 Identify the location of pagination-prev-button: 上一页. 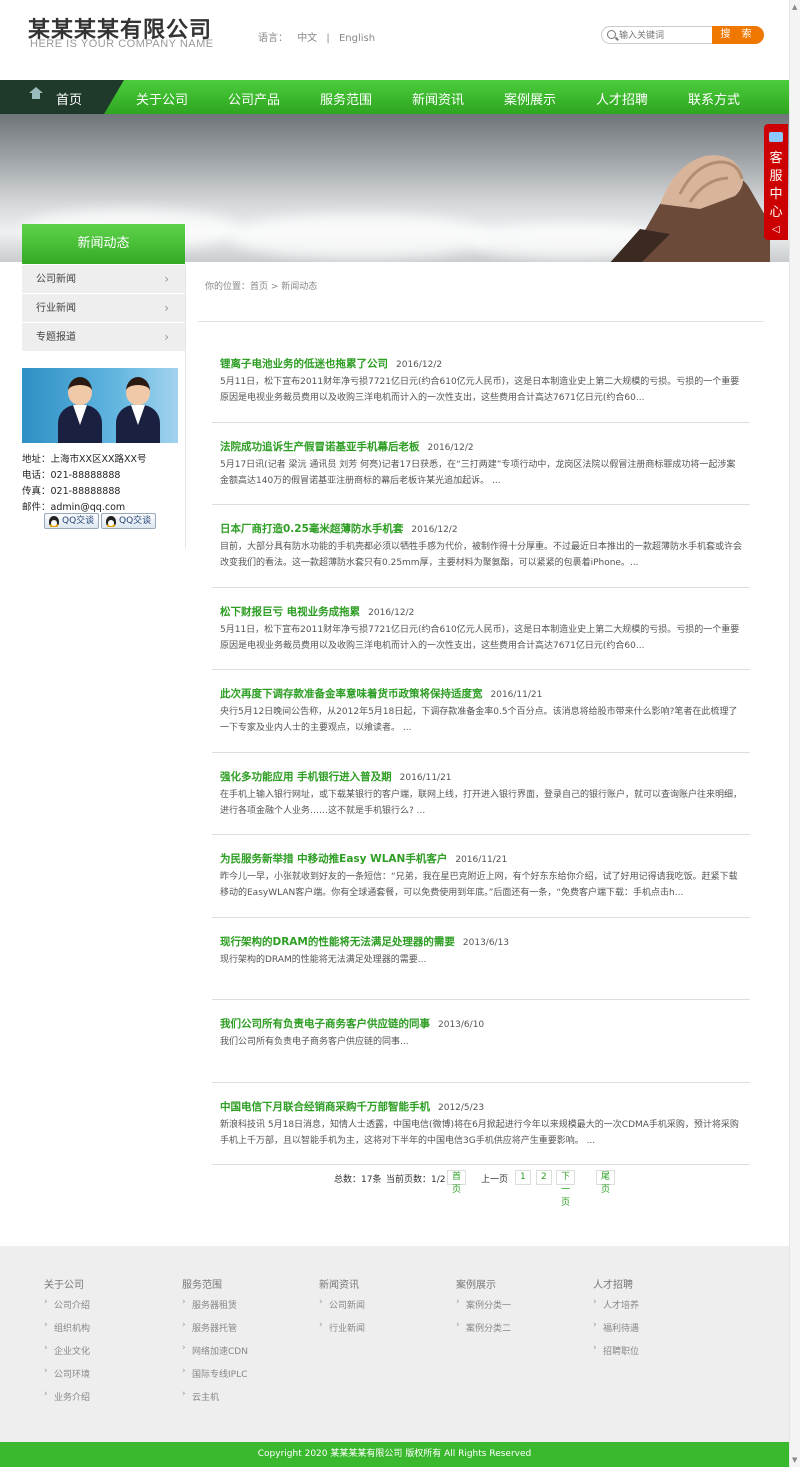
(494, 1178).